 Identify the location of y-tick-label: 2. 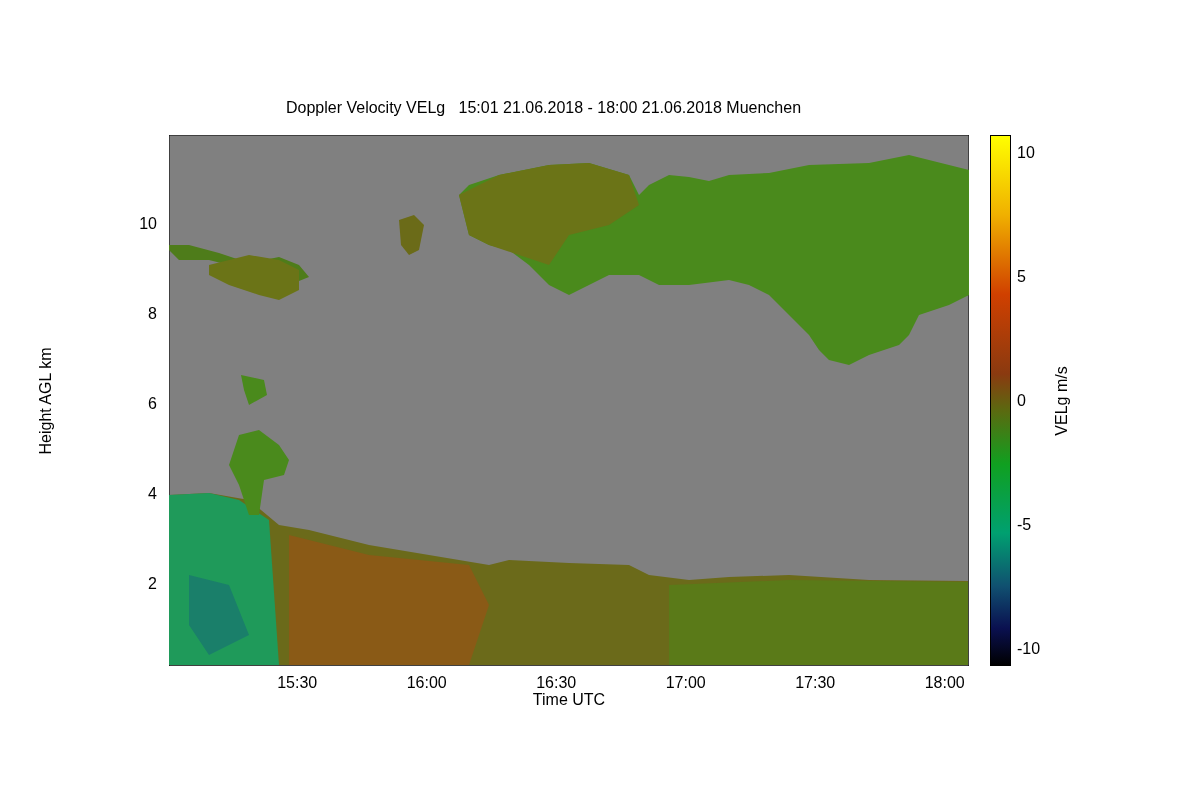
(152, 584).